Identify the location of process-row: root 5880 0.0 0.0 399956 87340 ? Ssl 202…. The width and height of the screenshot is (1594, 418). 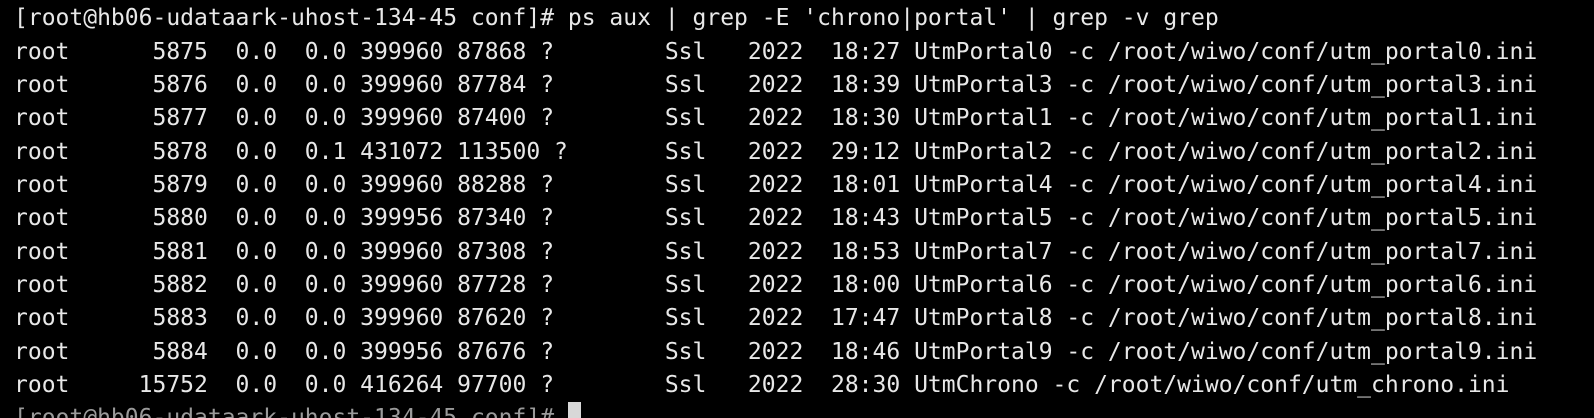
(776, 218).